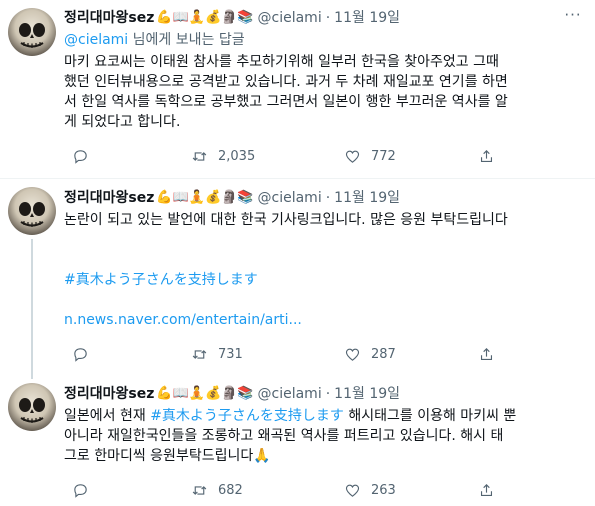  I want to click on like-count: 772, so click(383, 156).